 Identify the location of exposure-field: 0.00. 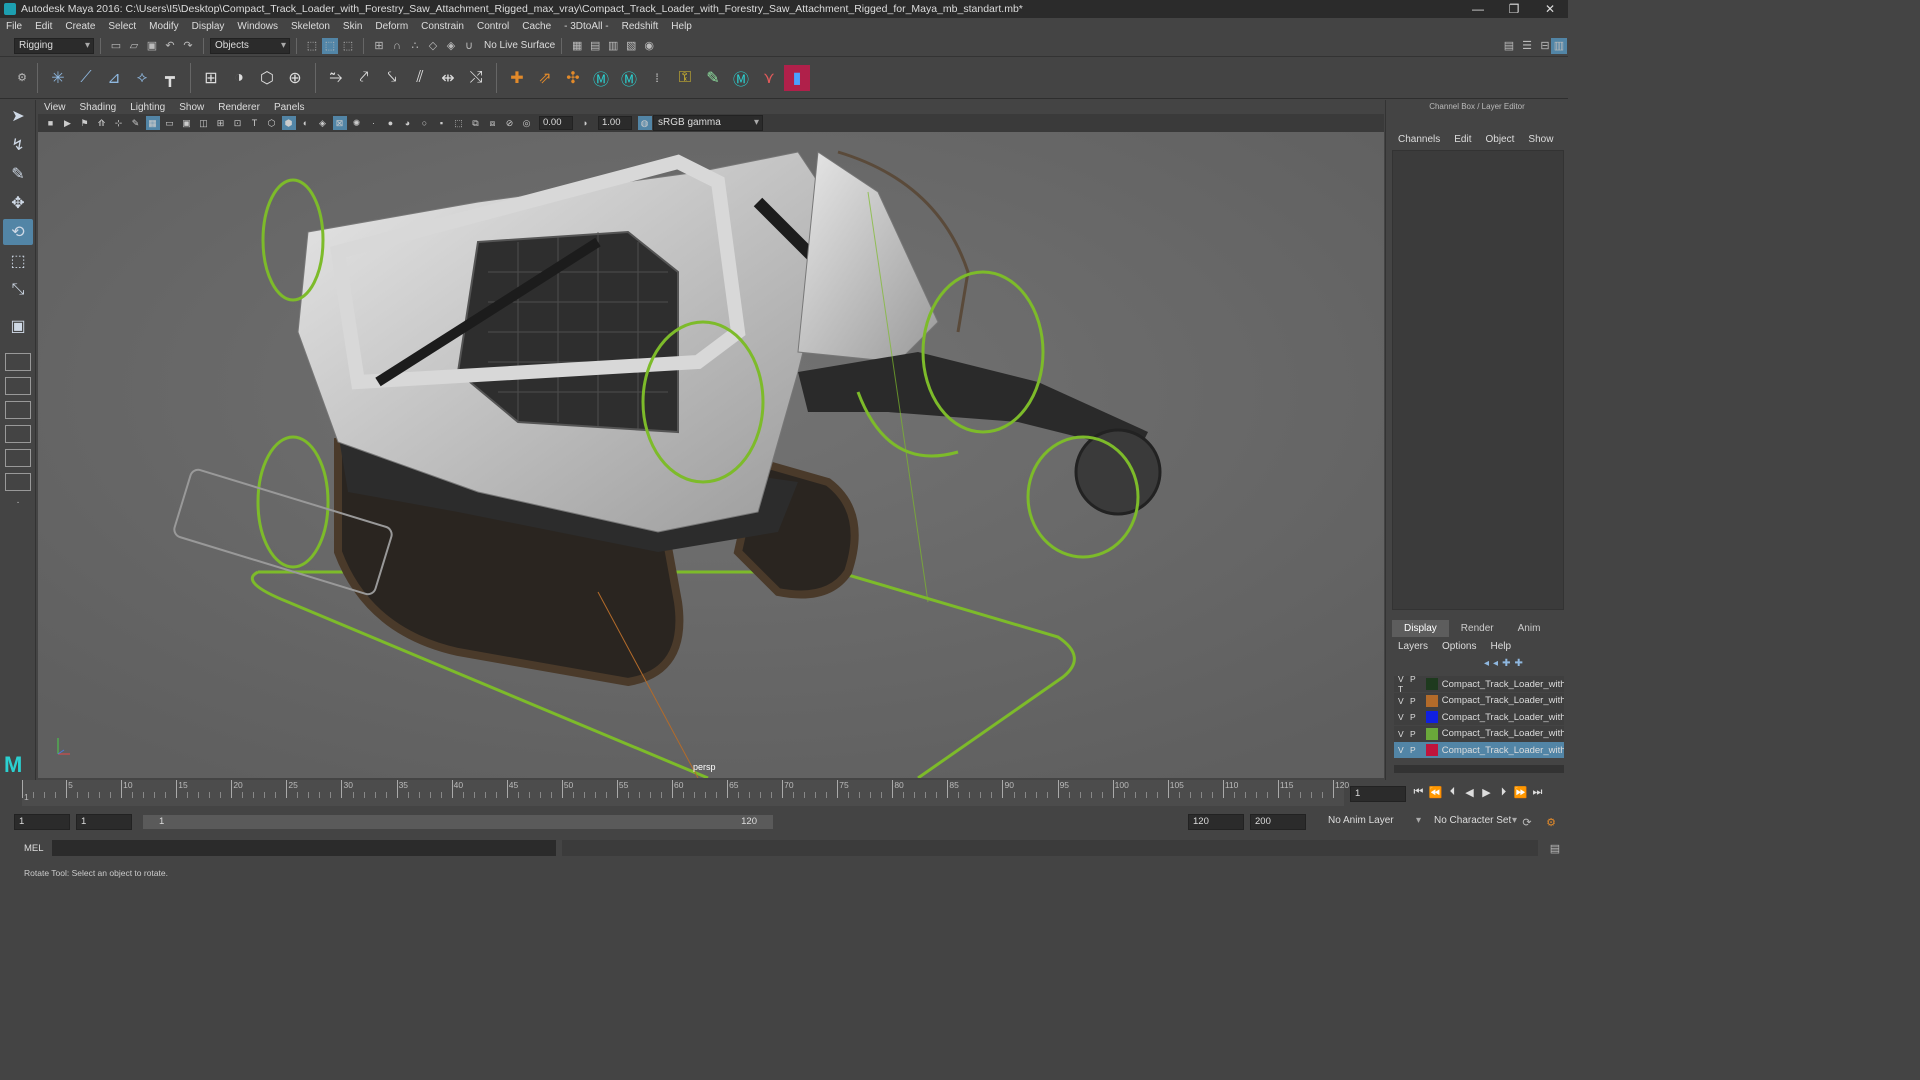
(556, 123).